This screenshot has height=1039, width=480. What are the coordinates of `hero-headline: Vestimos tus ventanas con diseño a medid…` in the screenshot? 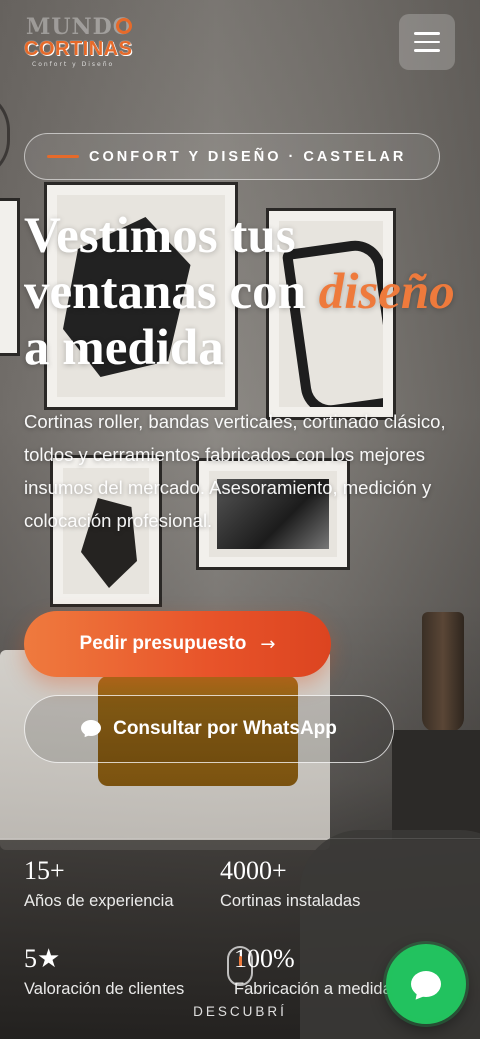 It's located at (244, 292).